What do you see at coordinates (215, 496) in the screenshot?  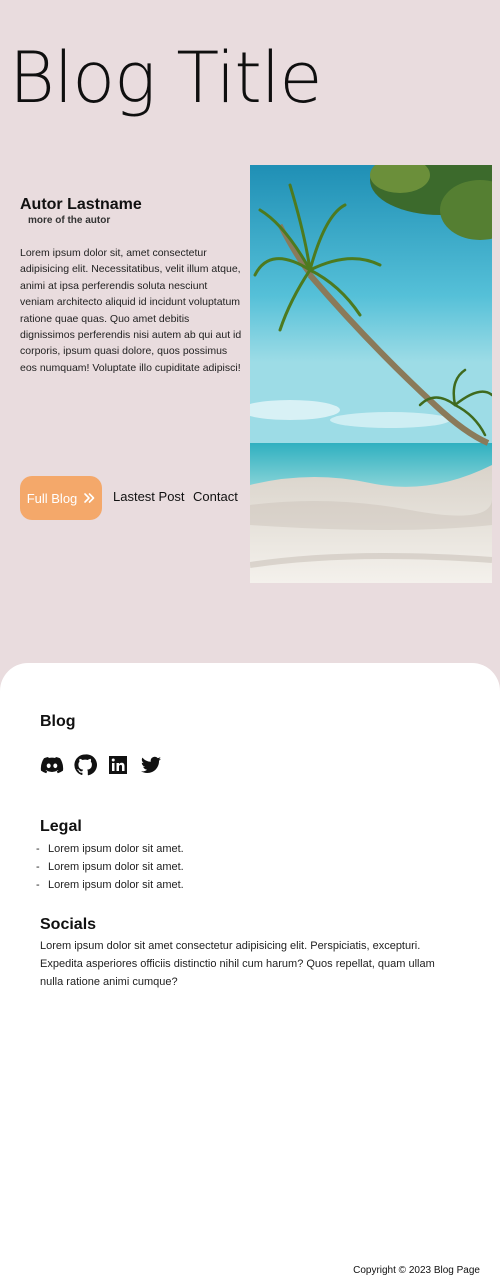 I see `contact-link: Contact` at bounding box center [215, 496].